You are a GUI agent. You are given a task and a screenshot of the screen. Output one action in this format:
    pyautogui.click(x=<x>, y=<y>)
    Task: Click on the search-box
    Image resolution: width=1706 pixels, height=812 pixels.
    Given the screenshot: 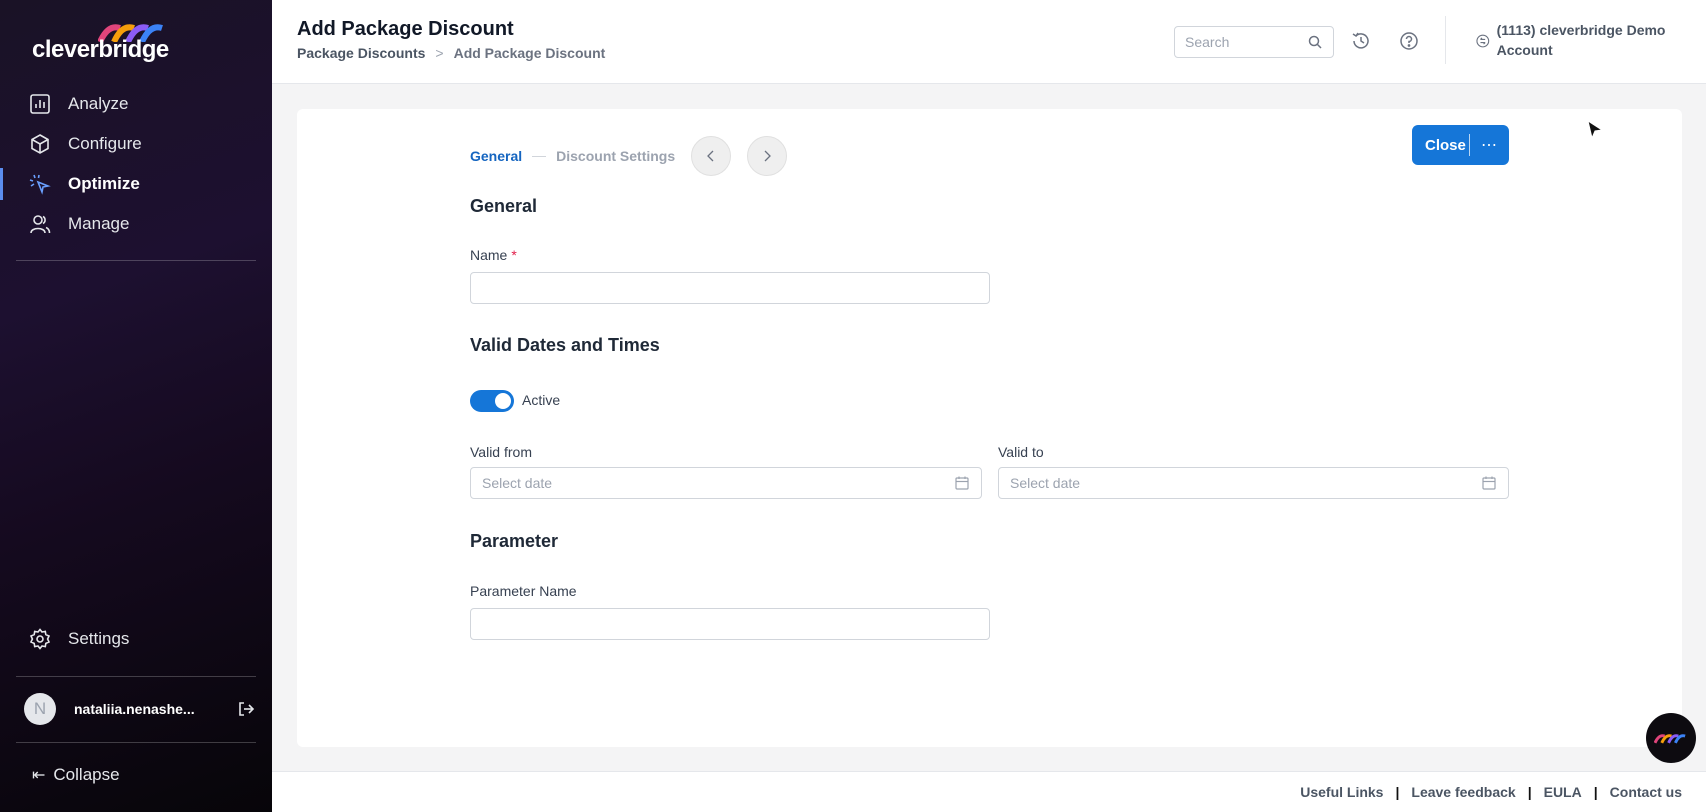 What is the action you would take?
    pyautogui.click(x=1254, y=42)
    